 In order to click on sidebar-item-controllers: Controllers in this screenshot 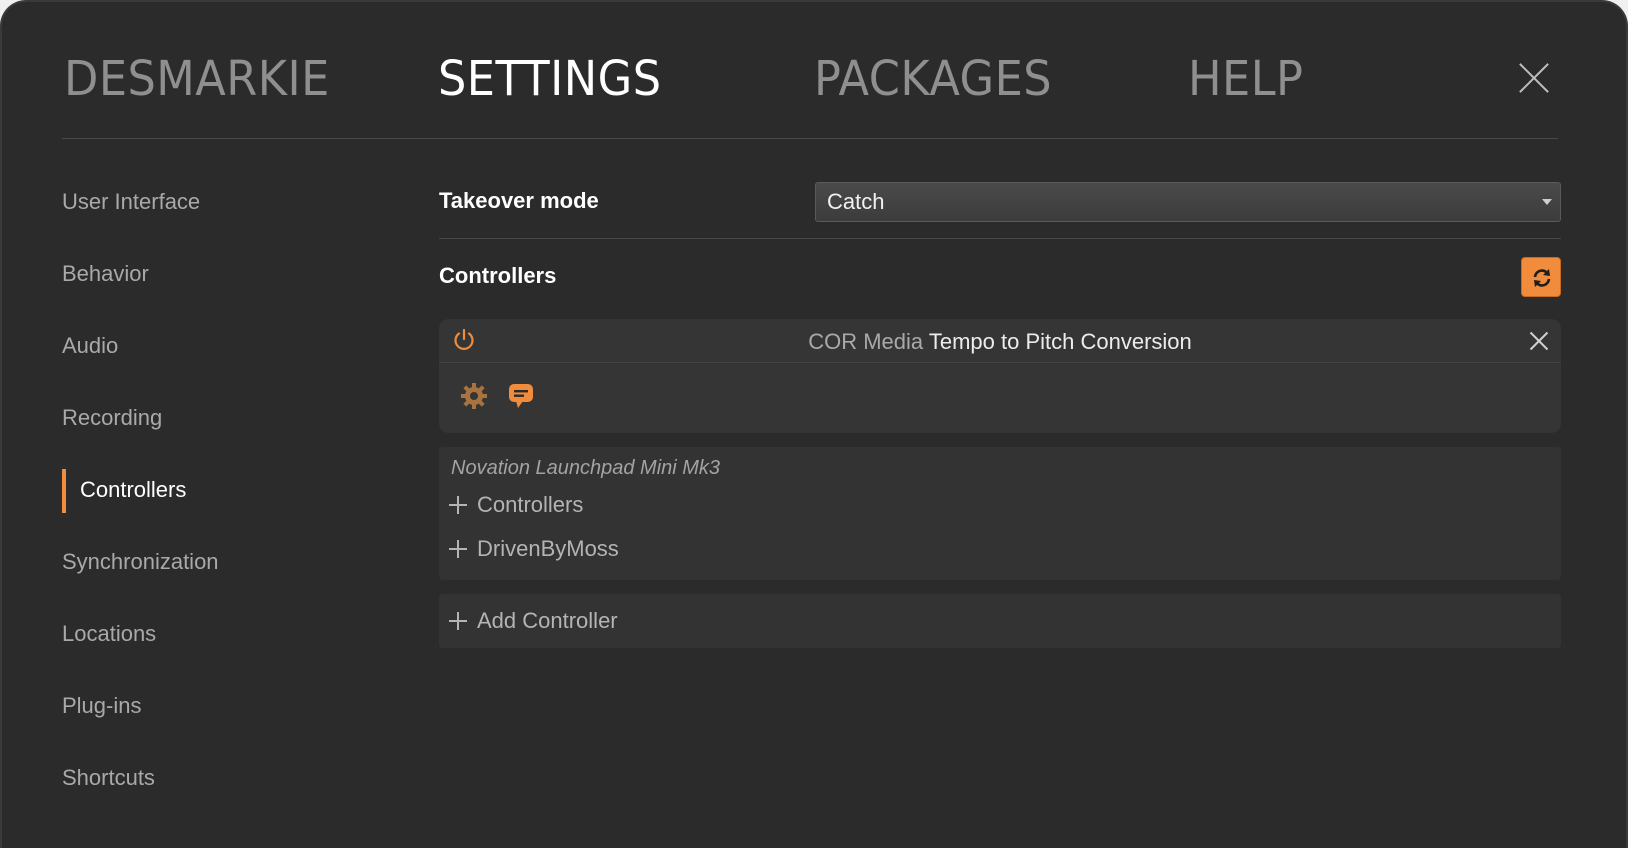, I will do `click(227, 498)`.